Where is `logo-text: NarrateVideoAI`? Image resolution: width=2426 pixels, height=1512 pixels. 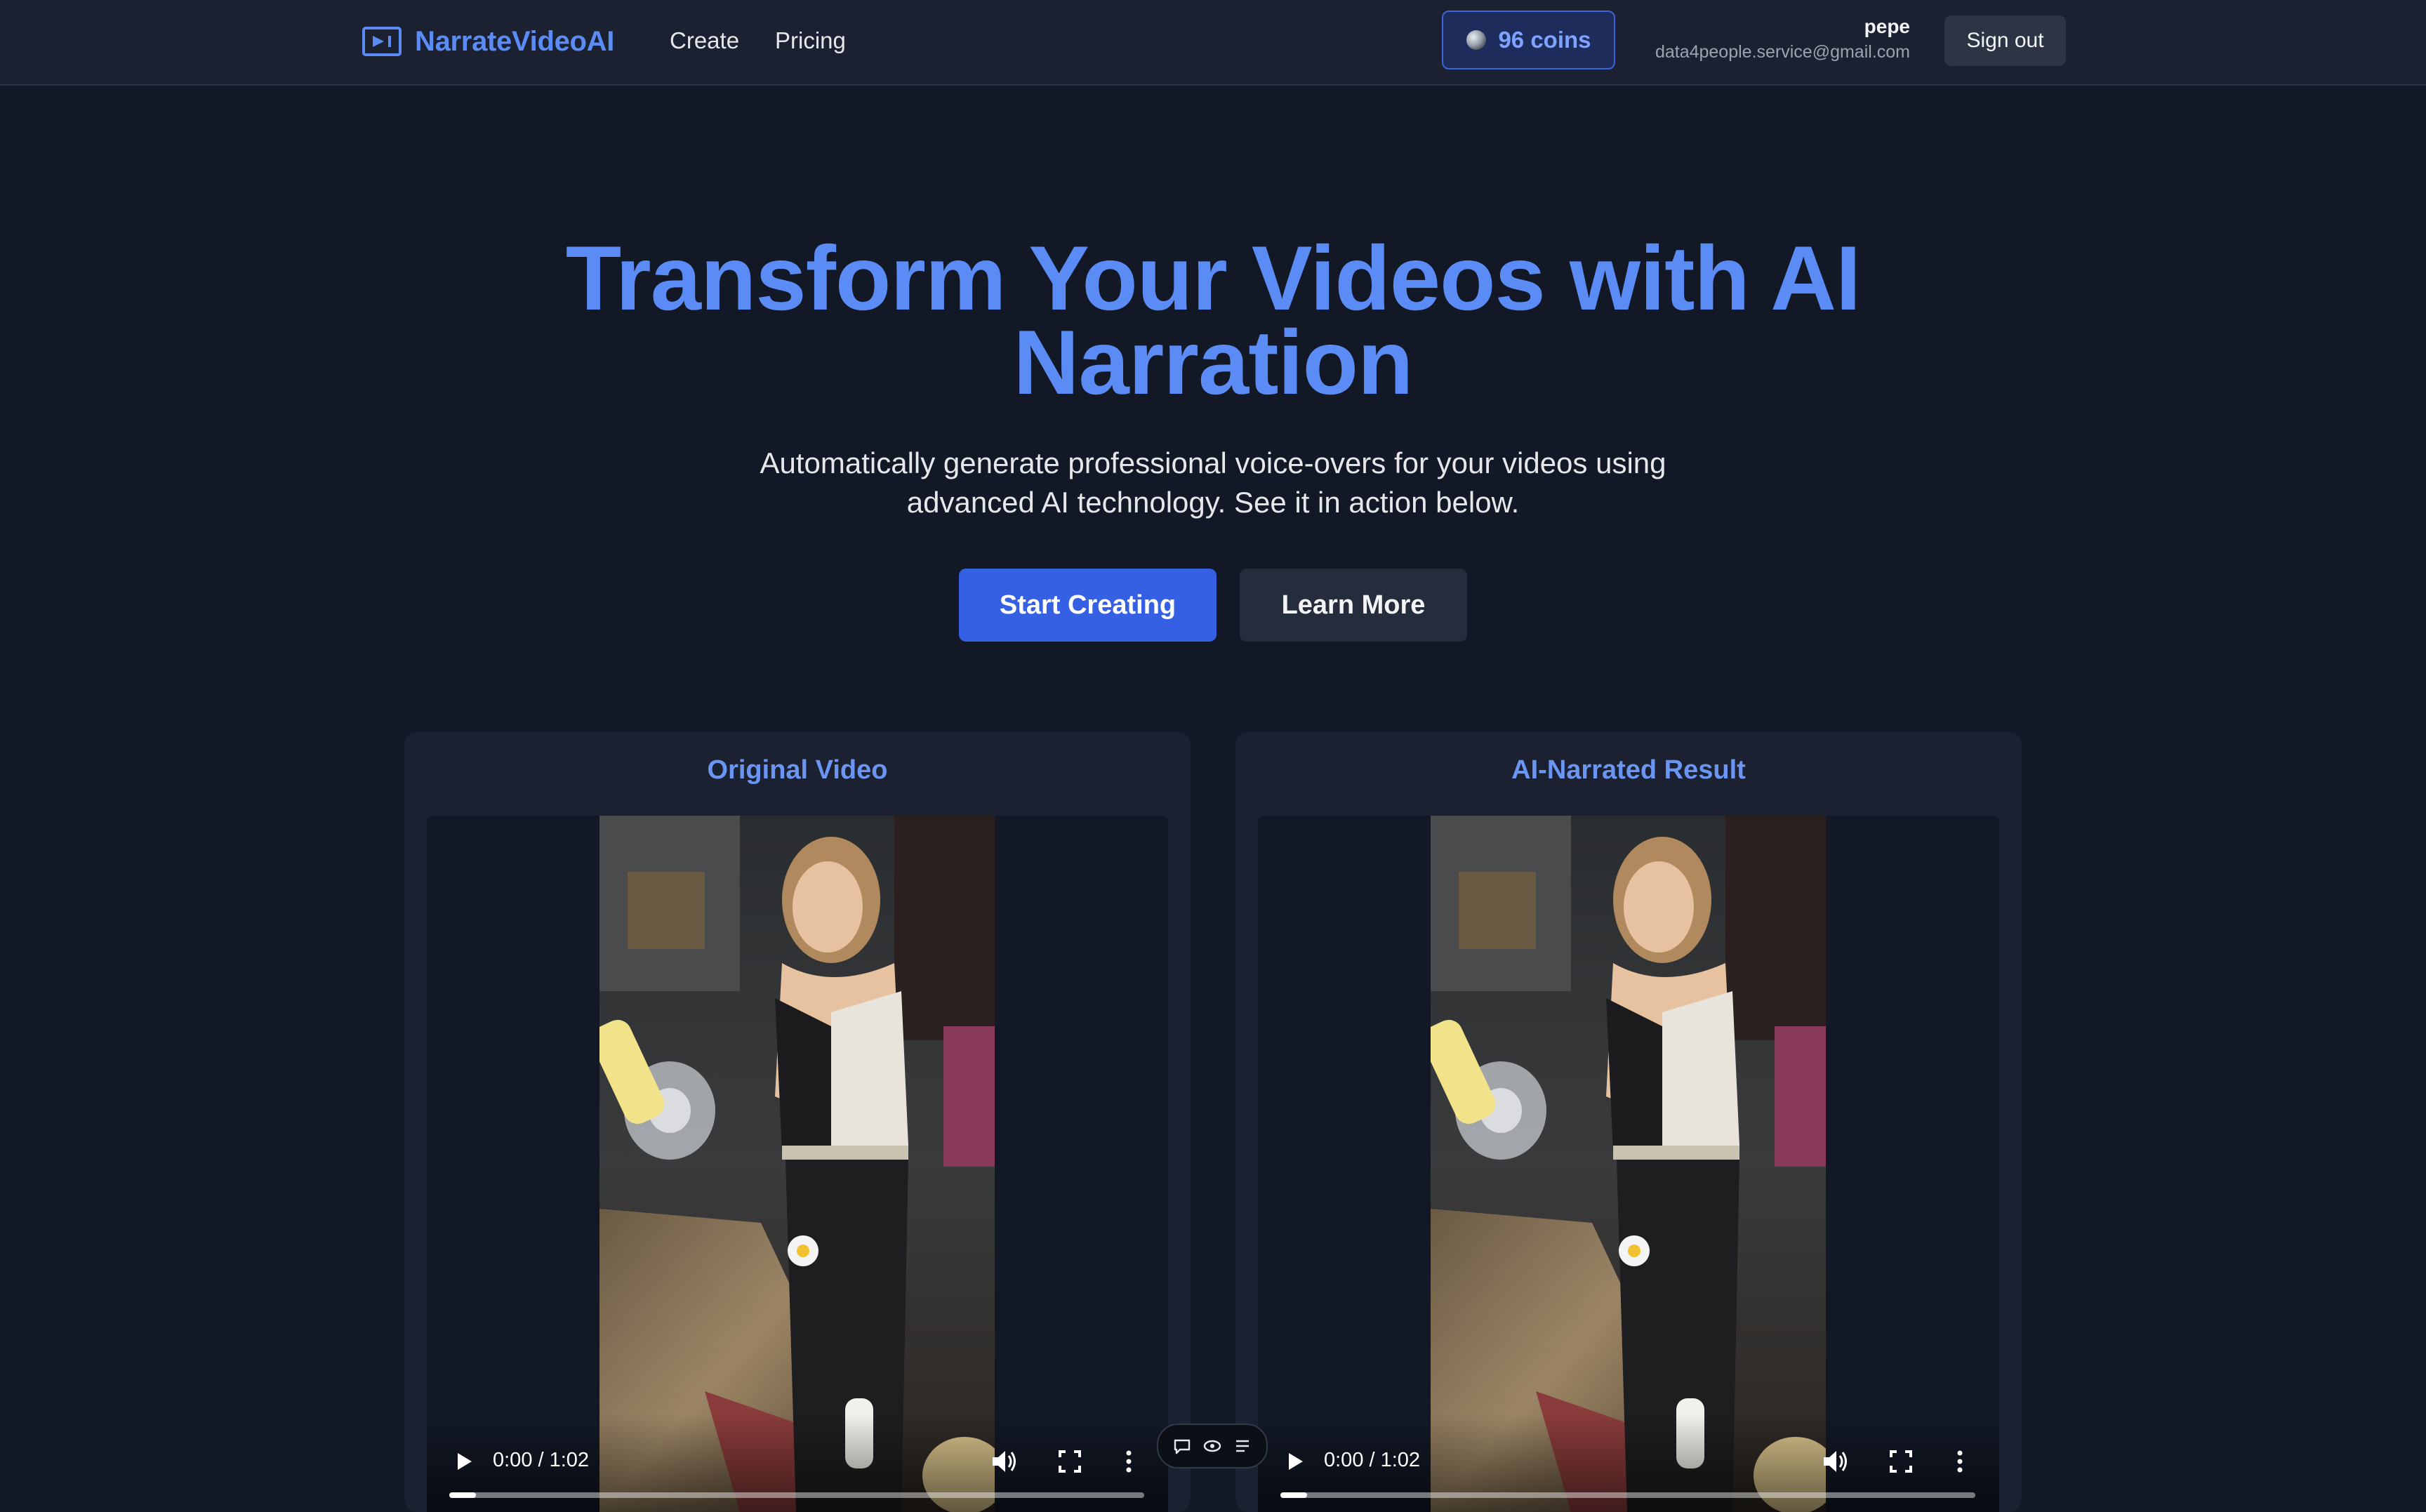 logo-text: NarrateVideoAI is located at coordinates (515, 41).